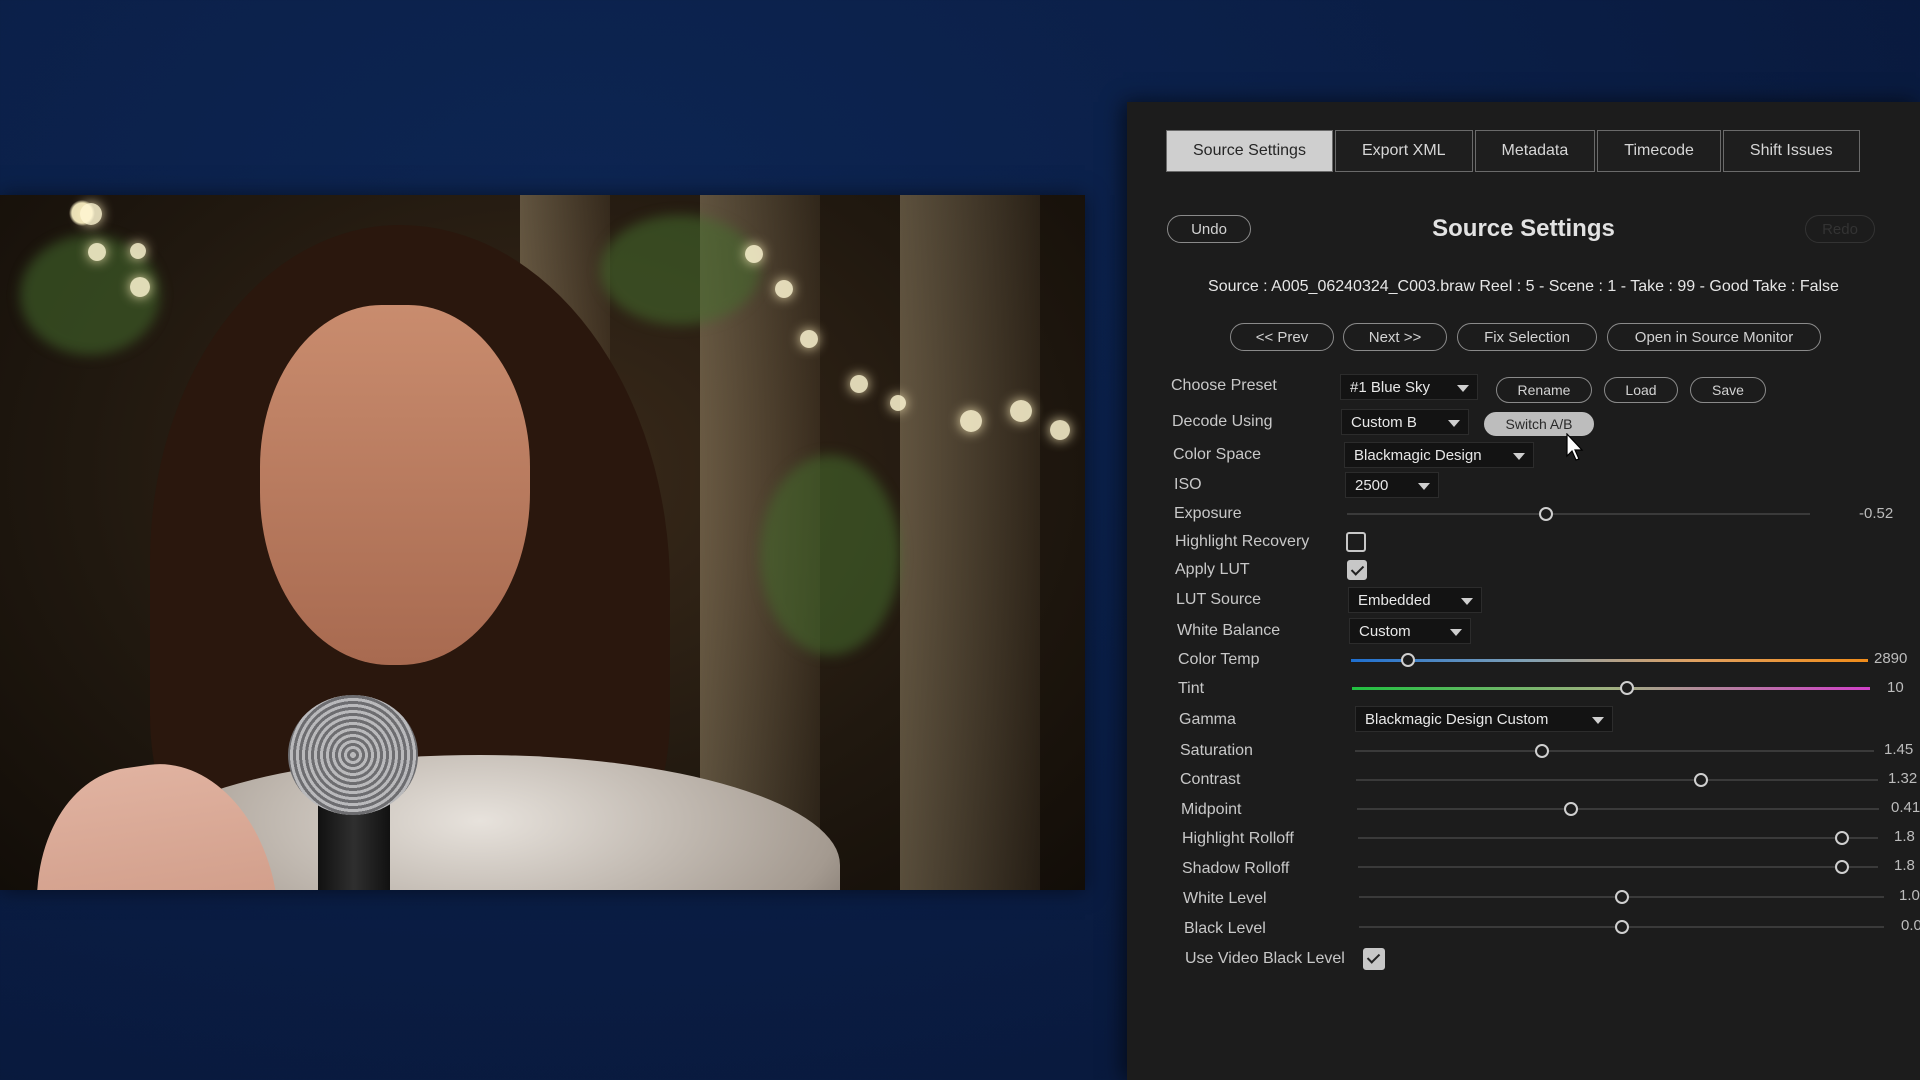 This screenshot has height=1080, width=1920. Describe the element at coordinates (1265, 958) in the screenshot. I see `use-video-black-level-label: Use Video Black Level` at that location.